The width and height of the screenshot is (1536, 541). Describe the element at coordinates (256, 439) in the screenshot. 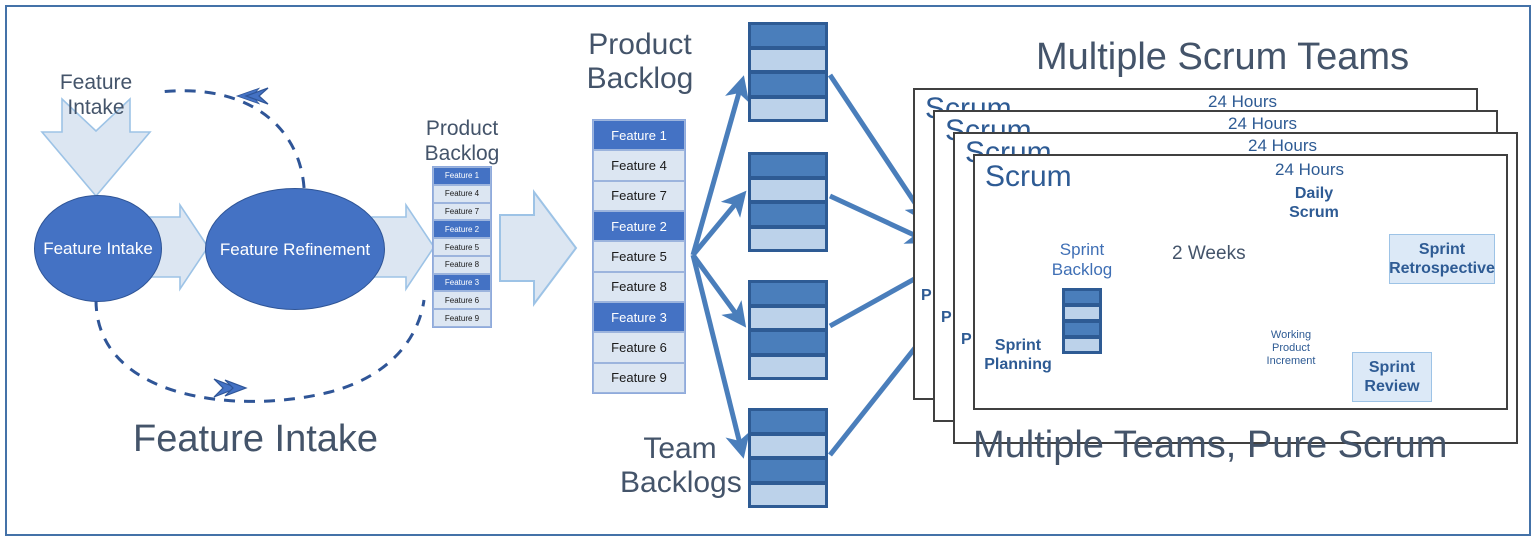

I see `feature-intake-section-title: Feature Intake` at that location.